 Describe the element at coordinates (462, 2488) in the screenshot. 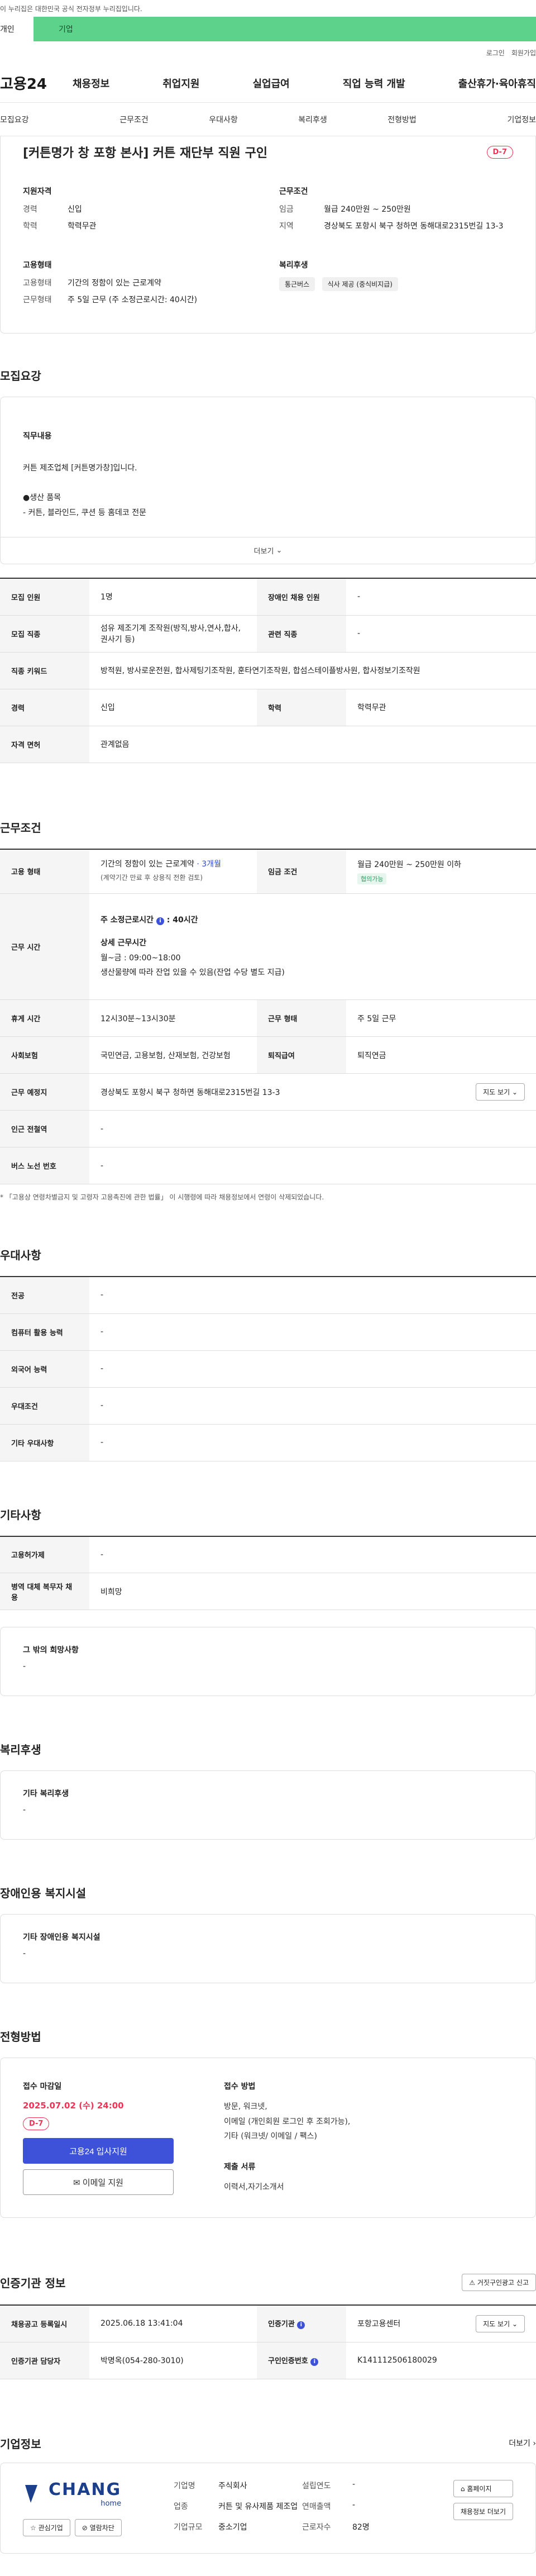

I see `home-icon: ⌂` at that location.